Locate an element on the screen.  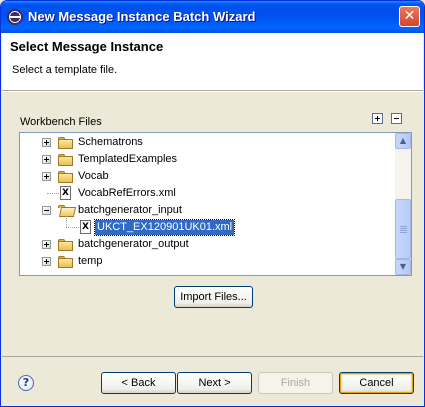
workbench-files-label: Workbench Files is located at coordinates (61, 122).